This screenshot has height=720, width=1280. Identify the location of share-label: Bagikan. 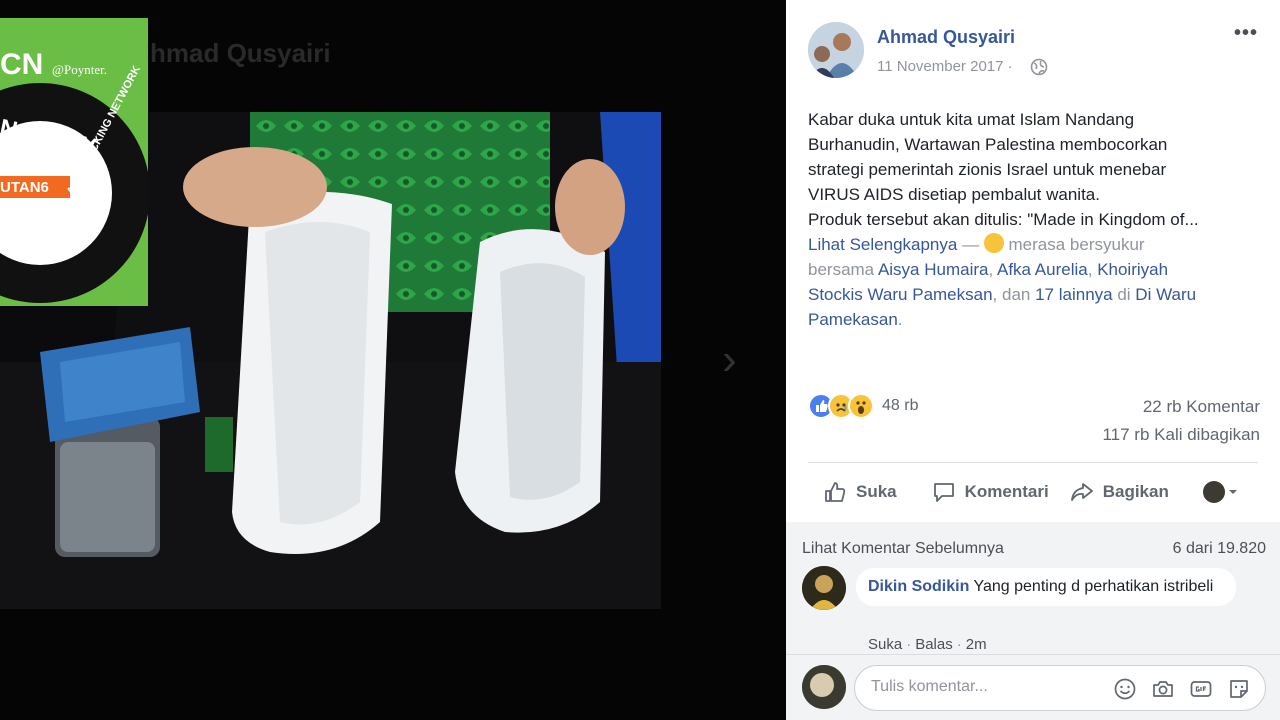
(1135, 491).